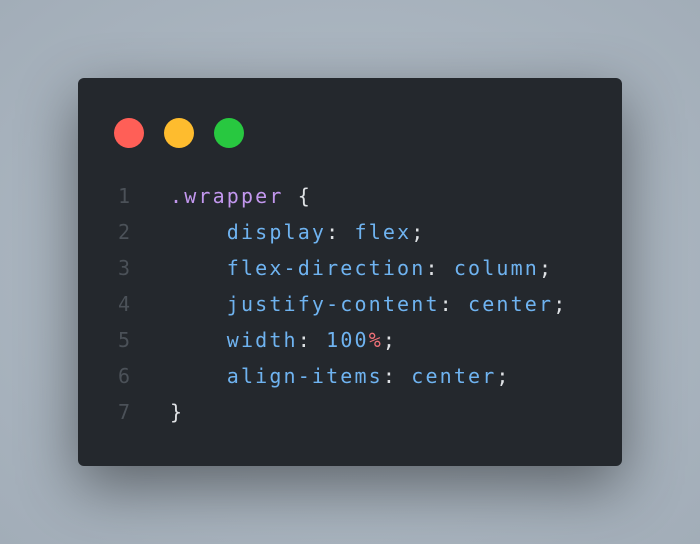 The image size is (700, 544). Describe the element at coordinates (125, 376) in the screenshot. I see `line-number: 6` at that location.